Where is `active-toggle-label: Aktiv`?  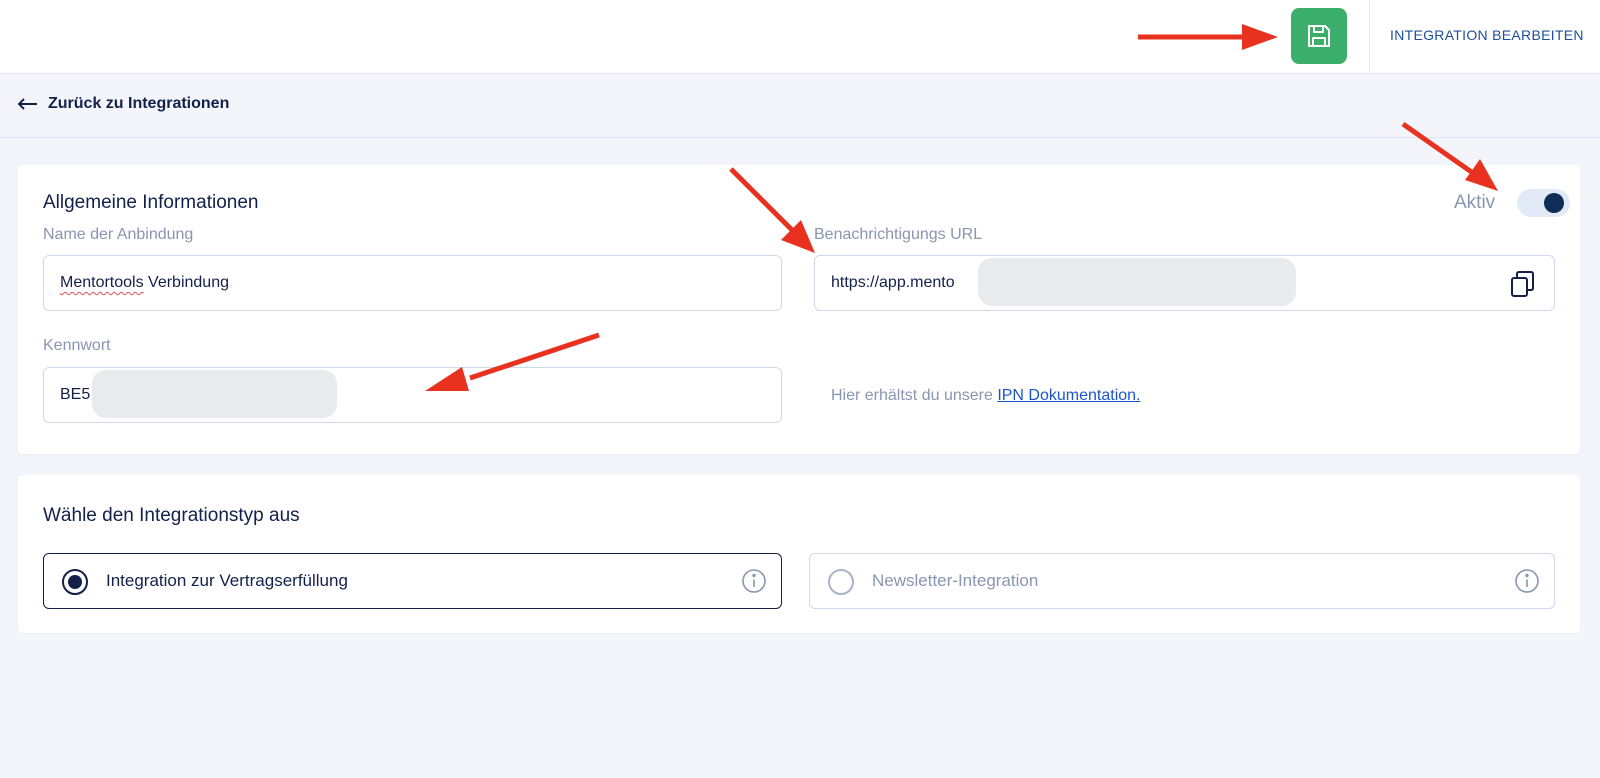 active-toggle-label: Aktiv is located at coordinates (1475, 202).